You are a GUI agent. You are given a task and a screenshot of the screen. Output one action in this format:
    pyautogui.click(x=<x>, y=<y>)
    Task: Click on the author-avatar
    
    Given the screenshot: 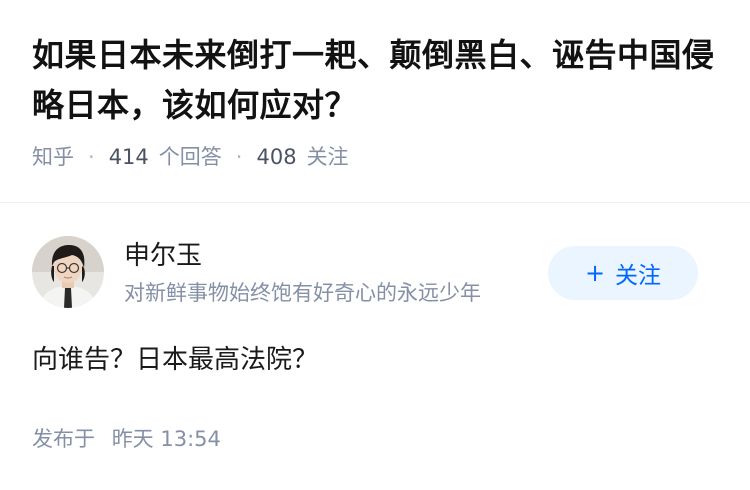 What is the action you would take?
    pyautogui.click(x=68, y=272)
    